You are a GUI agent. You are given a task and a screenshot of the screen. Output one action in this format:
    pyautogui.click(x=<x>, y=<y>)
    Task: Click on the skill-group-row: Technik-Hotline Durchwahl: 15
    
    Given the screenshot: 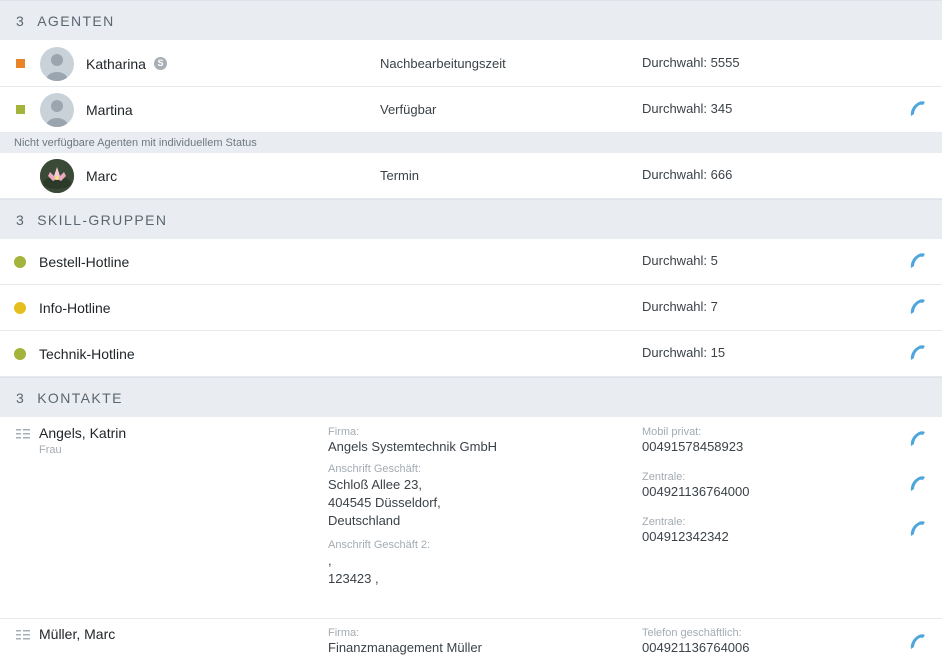 What is the action you would take?
    pyautogui.click(x=471, y=354)
    